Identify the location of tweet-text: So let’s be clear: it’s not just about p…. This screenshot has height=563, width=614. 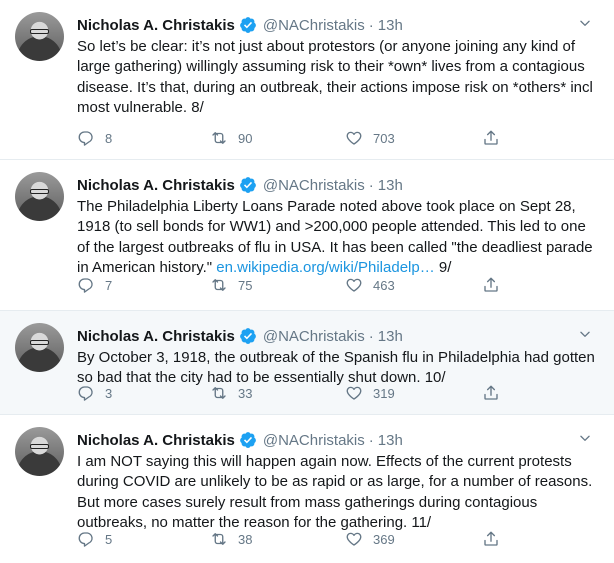
(337, 78).